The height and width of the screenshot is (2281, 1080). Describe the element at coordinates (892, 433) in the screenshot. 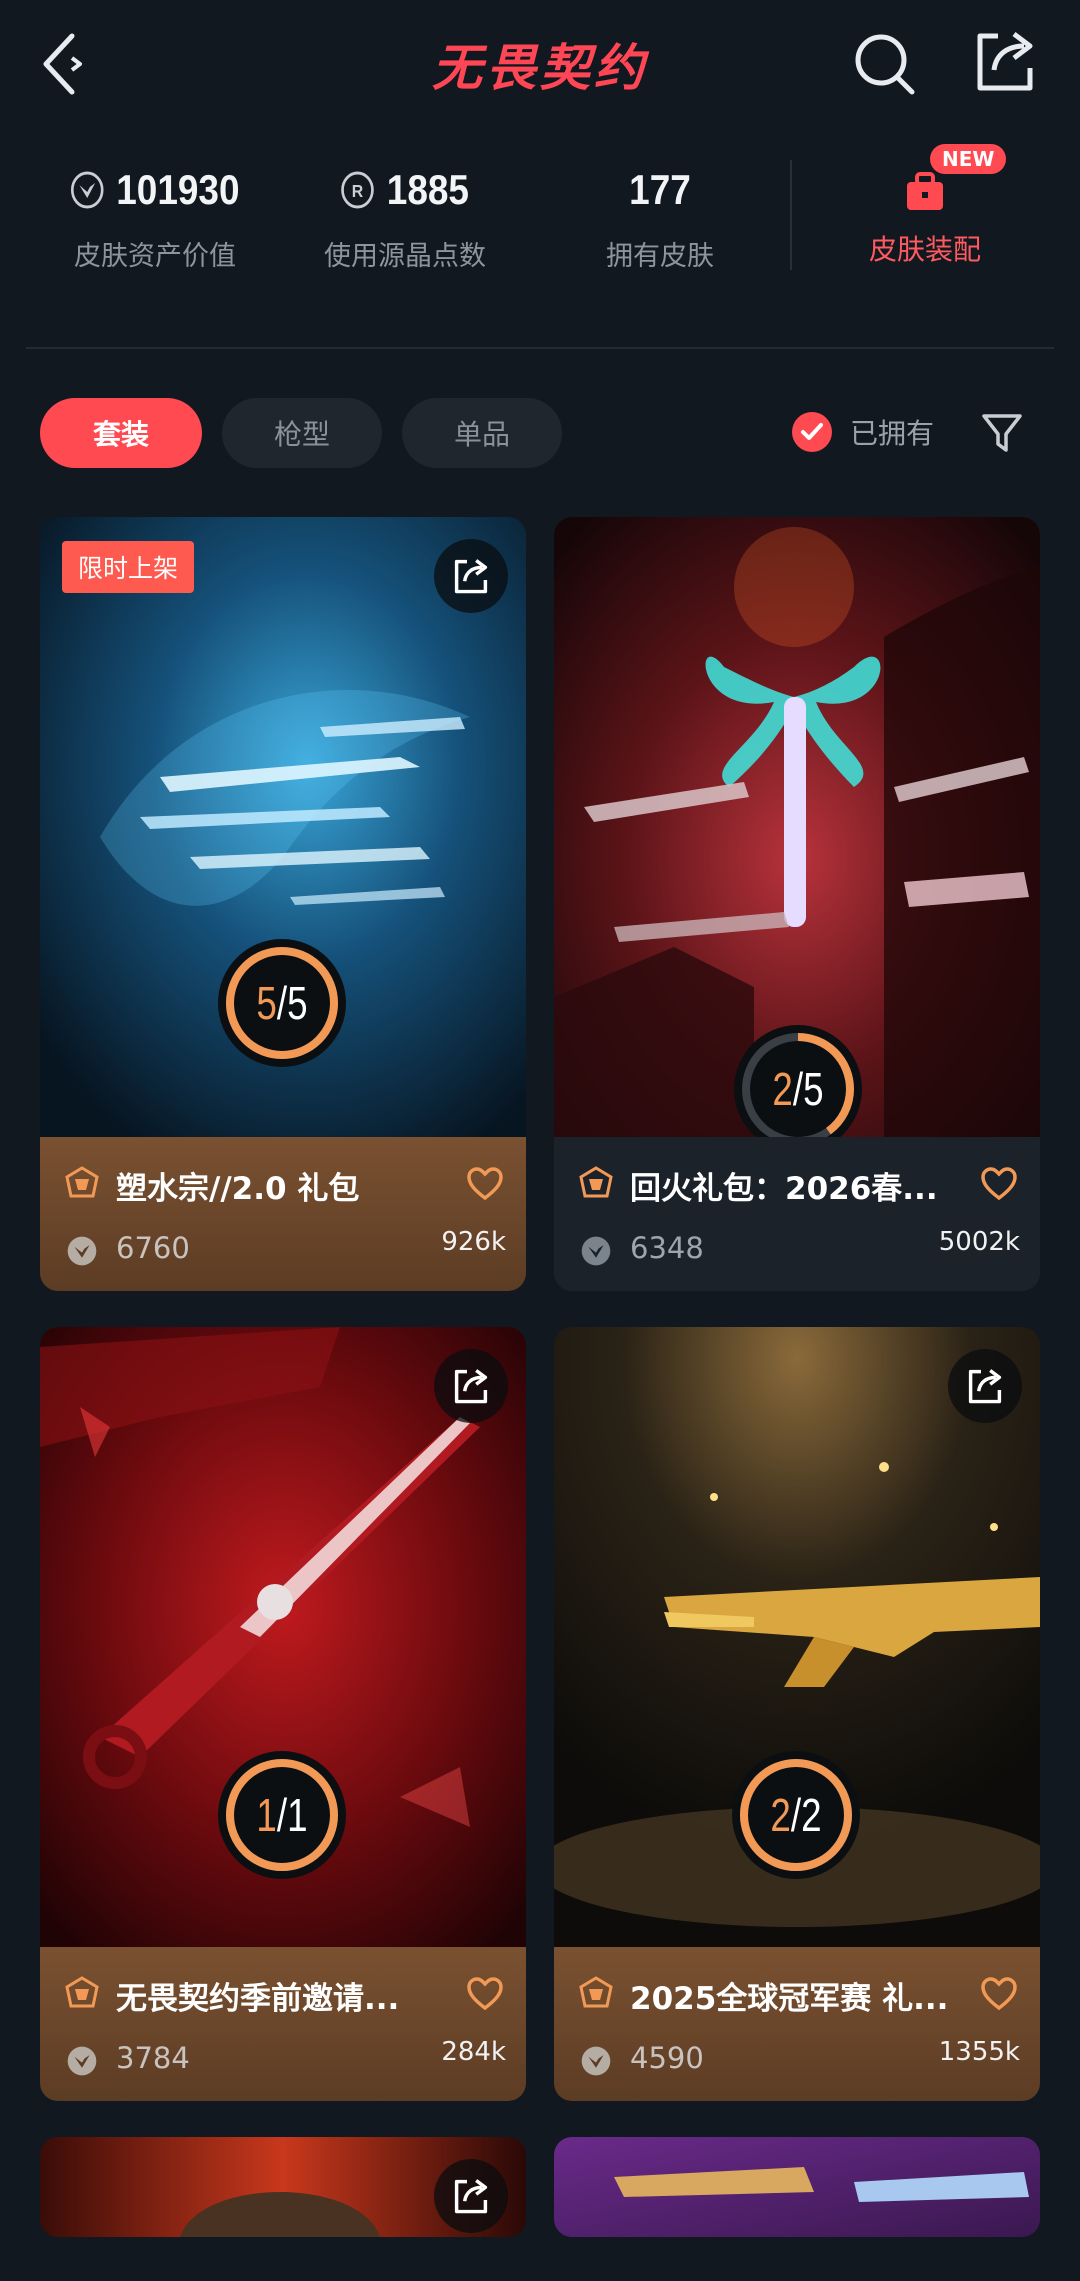

I see `owned-label: 已拥有` at that location.